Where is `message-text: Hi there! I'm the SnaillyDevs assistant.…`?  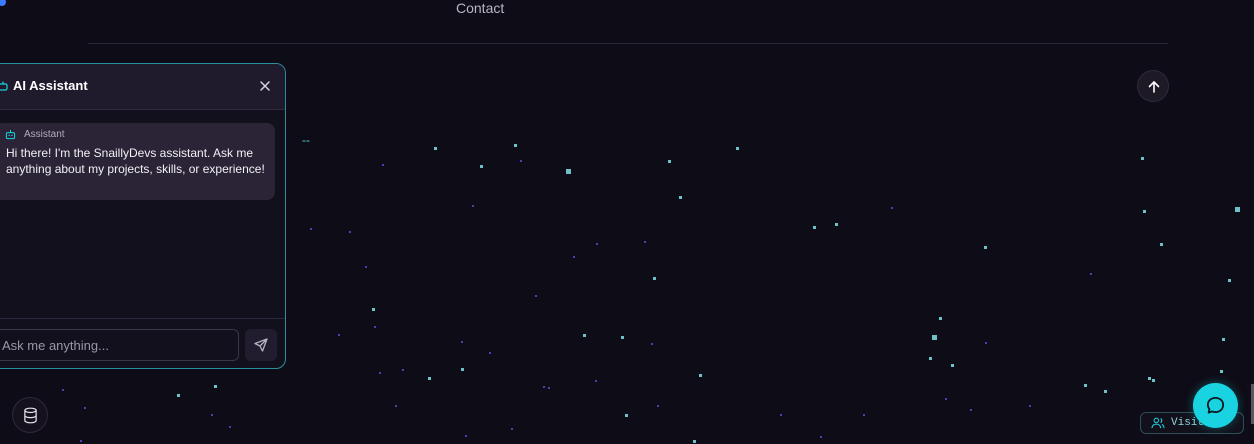 message-text: Hi there! I'm the SnaillyDevs assistant.… is located at coordinates (135, 161).